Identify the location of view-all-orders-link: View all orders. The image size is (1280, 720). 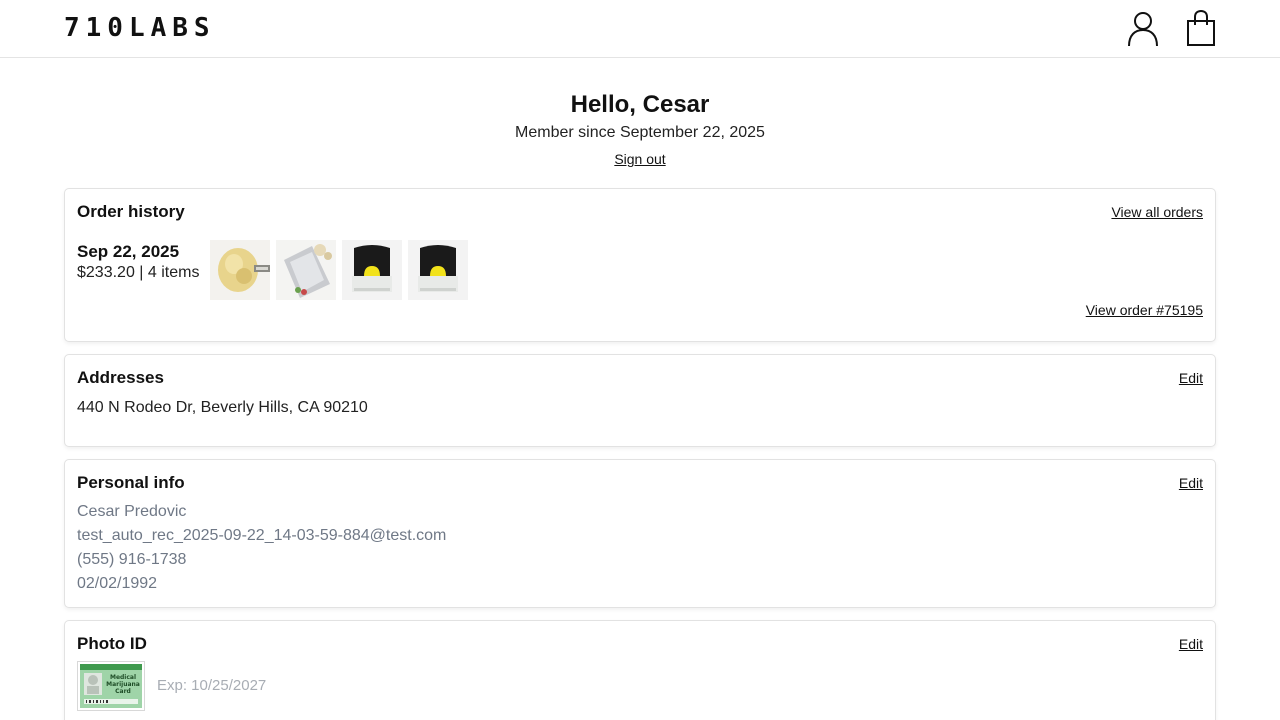
(1157, 212).